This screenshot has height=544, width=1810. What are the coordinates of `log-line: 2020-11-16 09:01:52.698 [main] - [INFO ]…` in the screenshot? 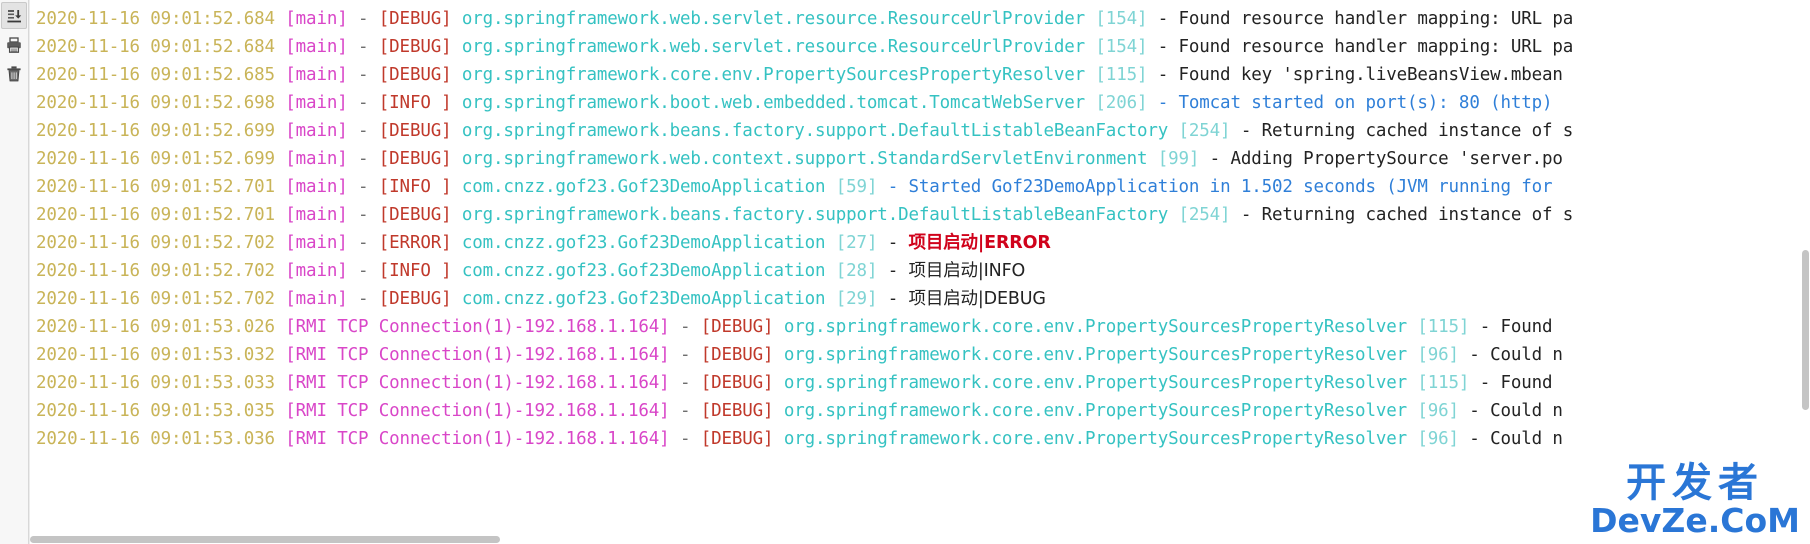 It's located at (804, 103).